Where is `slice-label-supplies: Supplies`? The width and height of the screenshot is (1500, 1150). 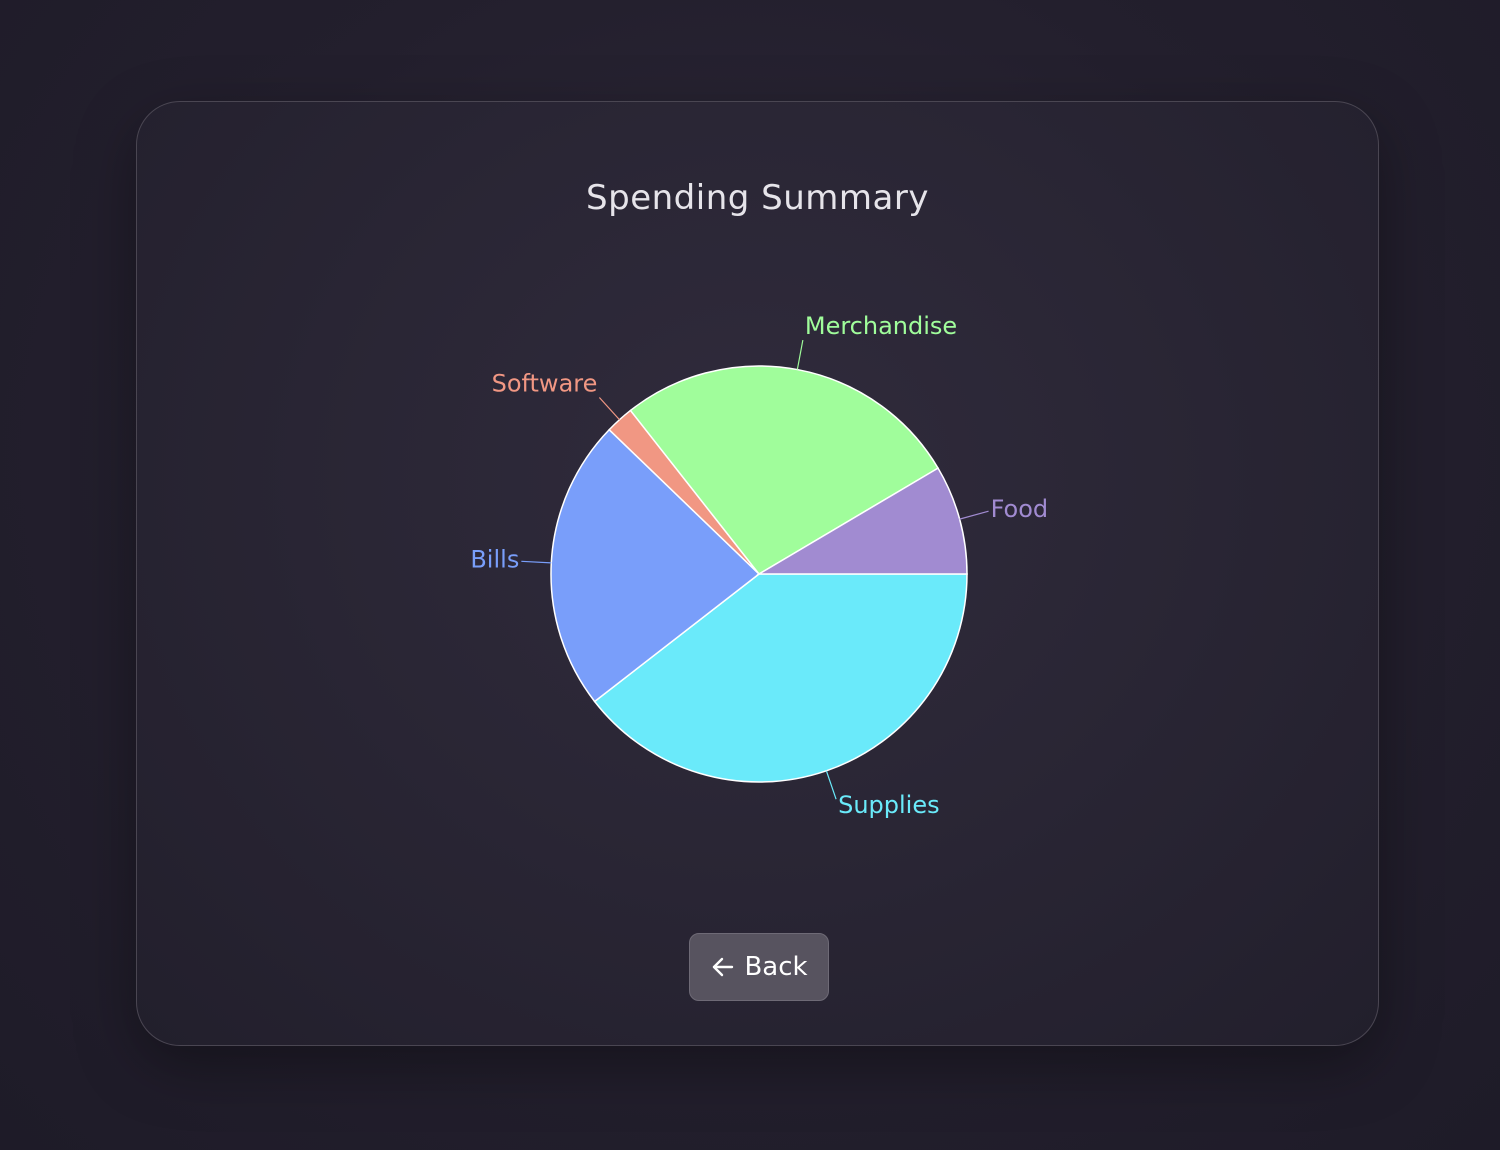 slice-label-supplies: Supplies is located at coordinates (889, 805).